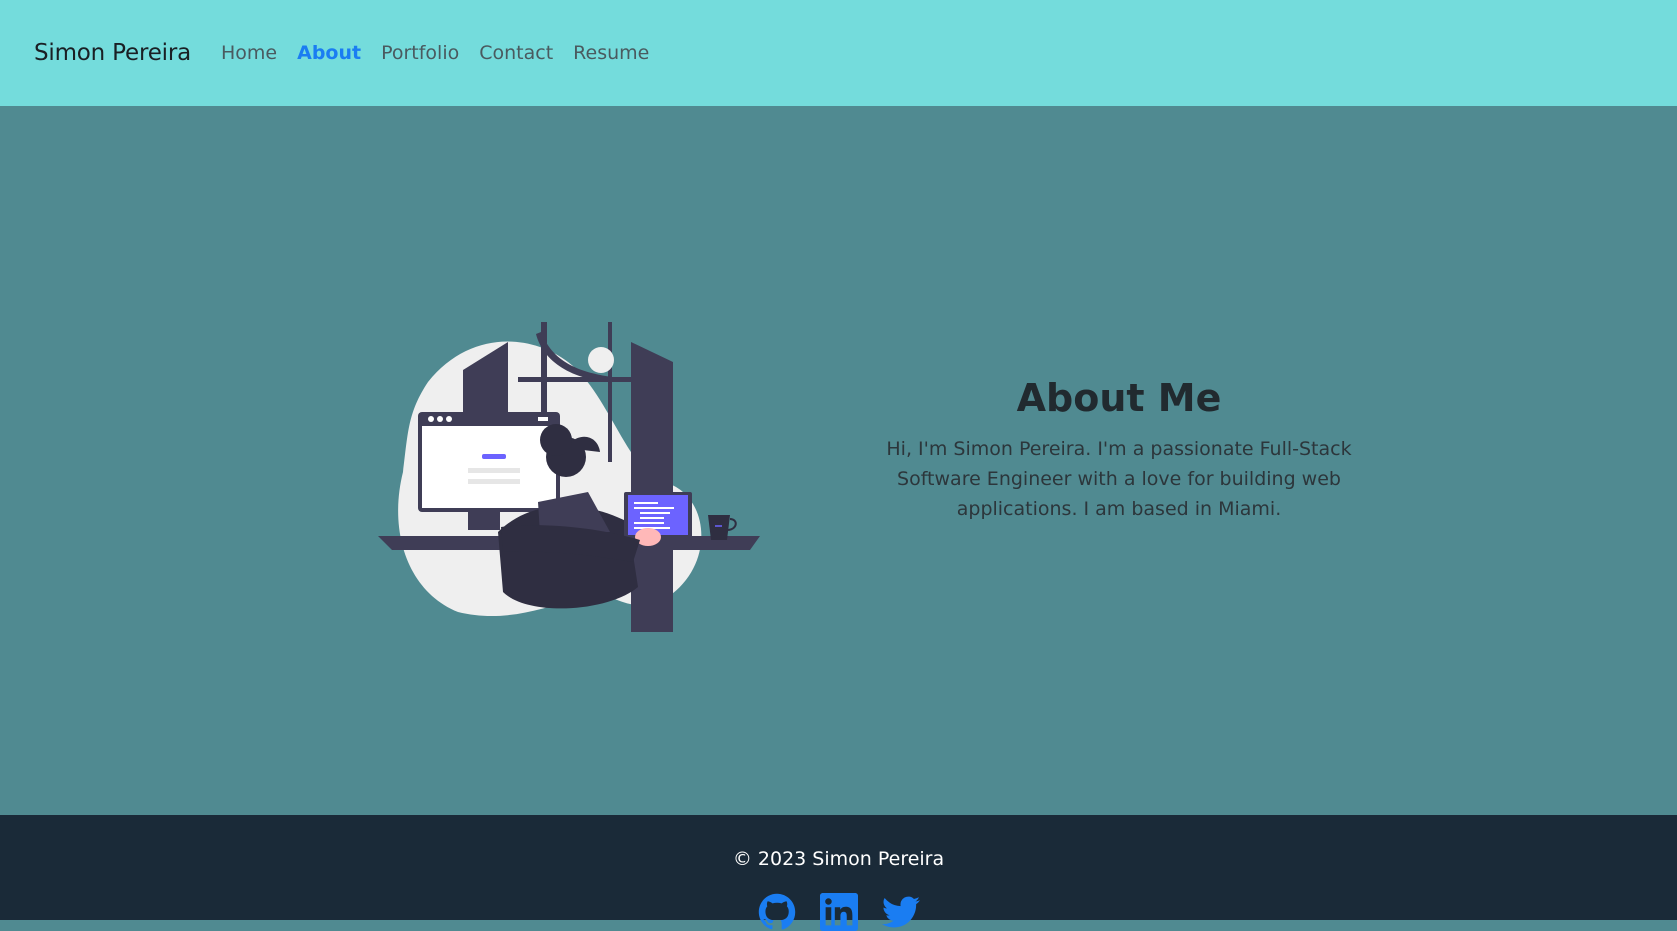  Describe the element at coordinates (329, 53) in the screenshot. I see `nav-item-about: About` at that location.